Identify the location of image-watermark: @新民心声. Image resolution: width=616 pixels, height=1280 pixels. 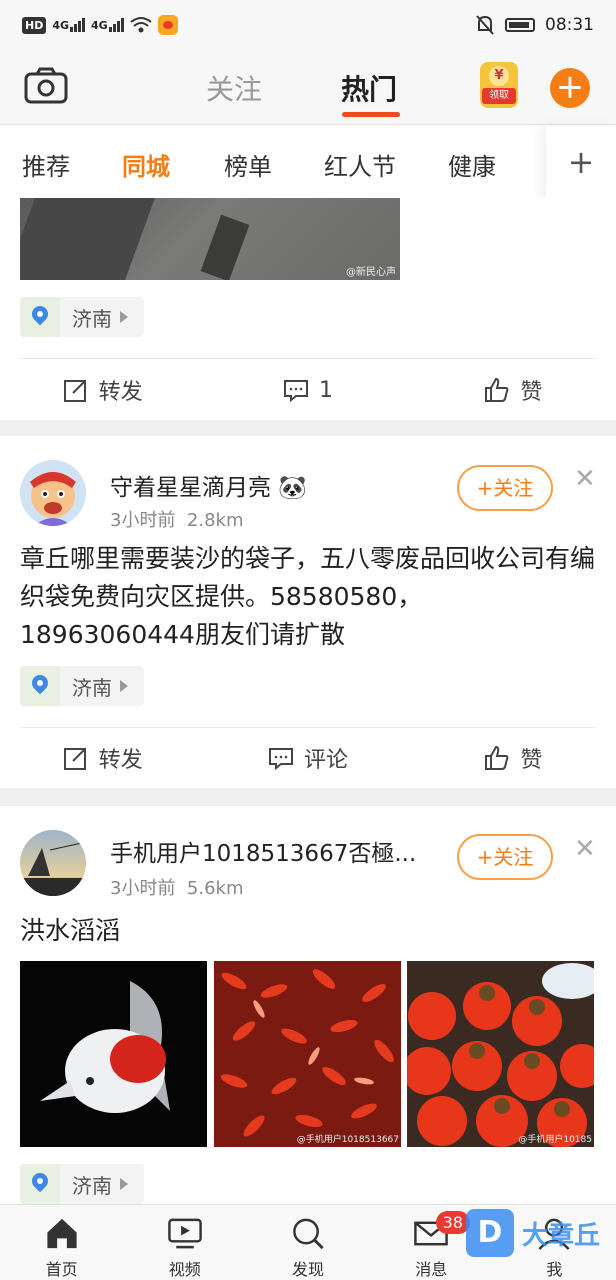
(371, 272).